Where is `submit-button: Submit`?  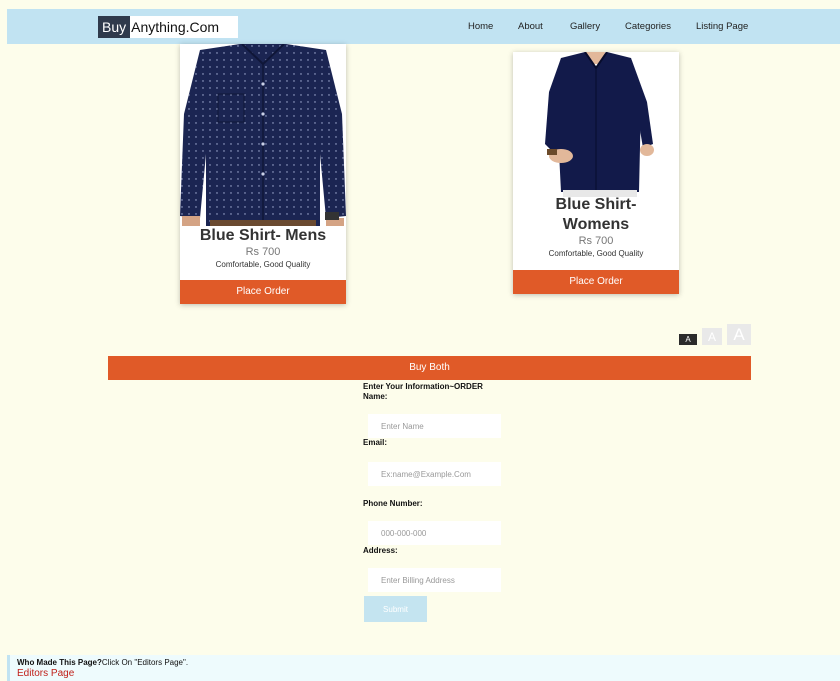 submit-button: Submit is located at coordinates (395, 609).